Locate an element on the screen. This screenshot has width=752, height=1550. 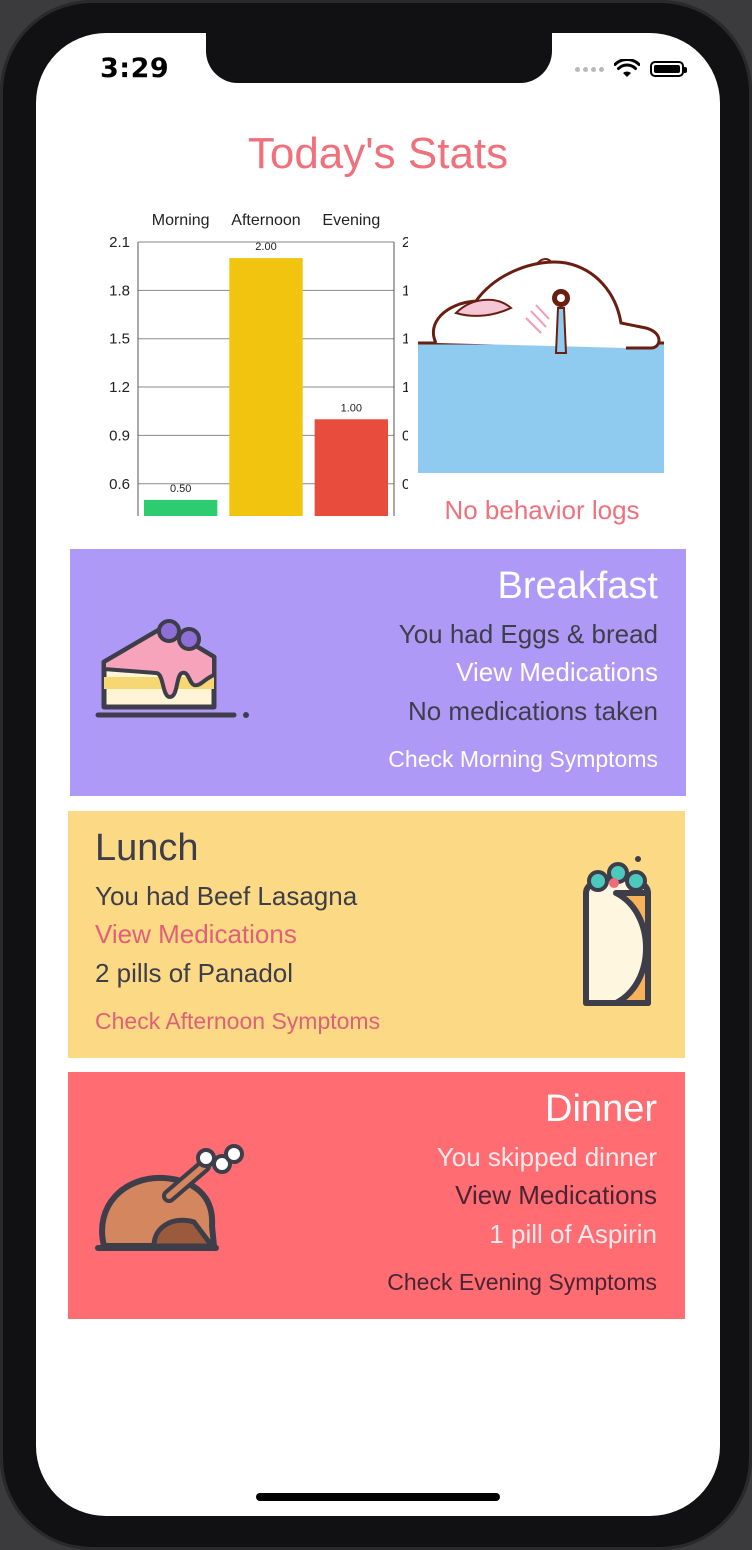
roast-chicken-icon is located at coordinates (169, 1197).